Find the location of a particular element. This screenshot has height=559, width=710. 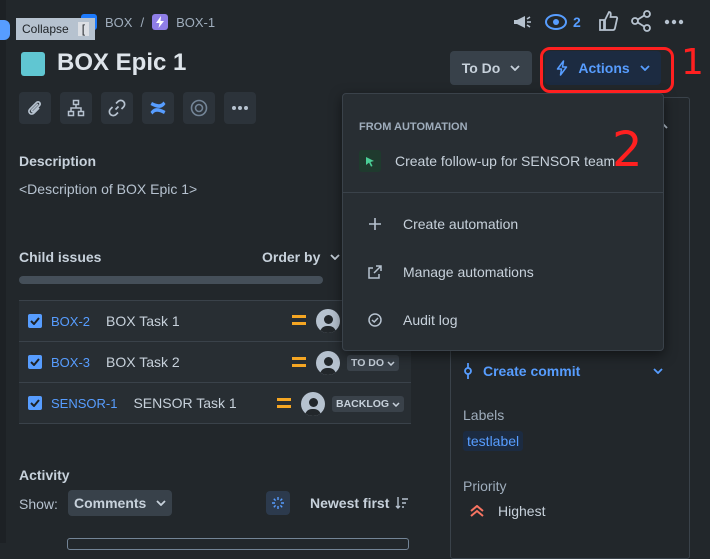

ai-summary-button is located at coordinates (278, 503).